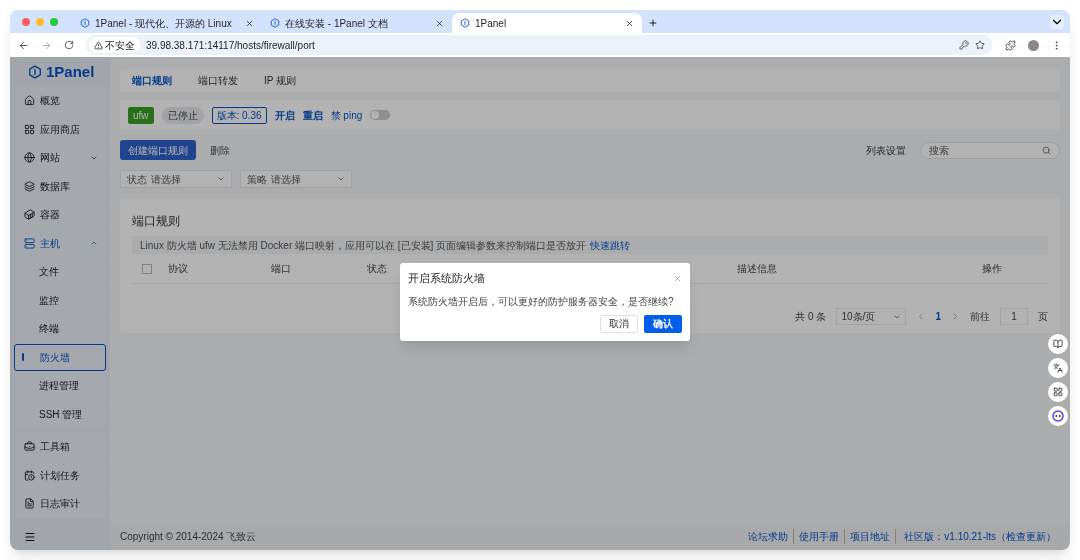  Describe the element at coordinates (1057, 22) in the screenshot. I see `tab-search-icon` at that location.